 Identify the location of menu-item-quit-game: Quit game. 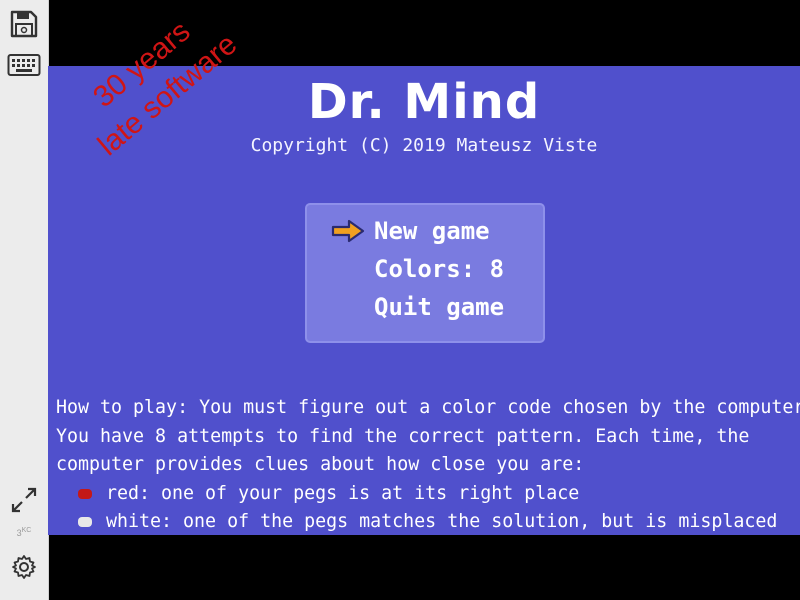
(439, 307).